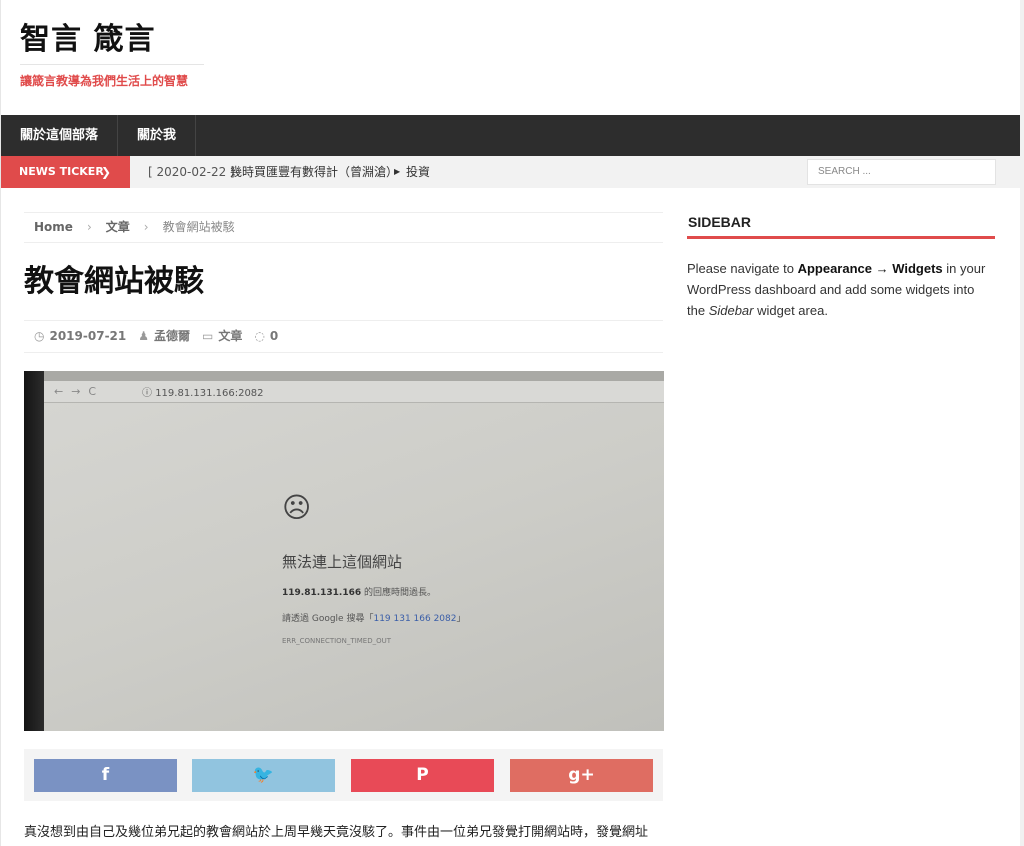 This screenshot has width=1024, height=846. Describe the element at coordinates (34, 551) in the screenshot. I see `photo-bezel` at that location.